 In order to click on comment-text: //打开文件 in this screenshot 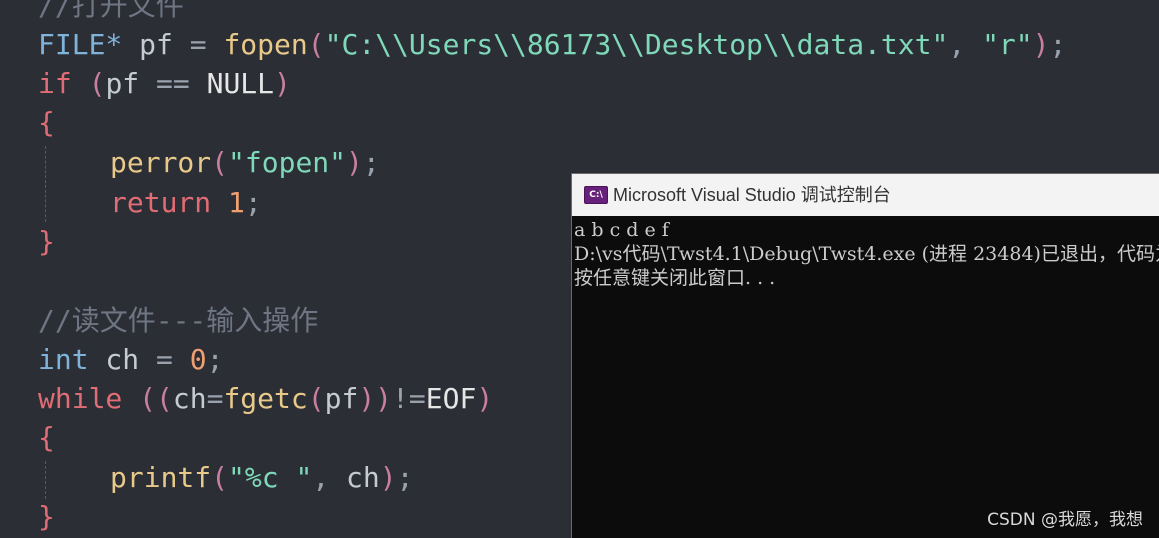, I will do `click(111, 11)`.